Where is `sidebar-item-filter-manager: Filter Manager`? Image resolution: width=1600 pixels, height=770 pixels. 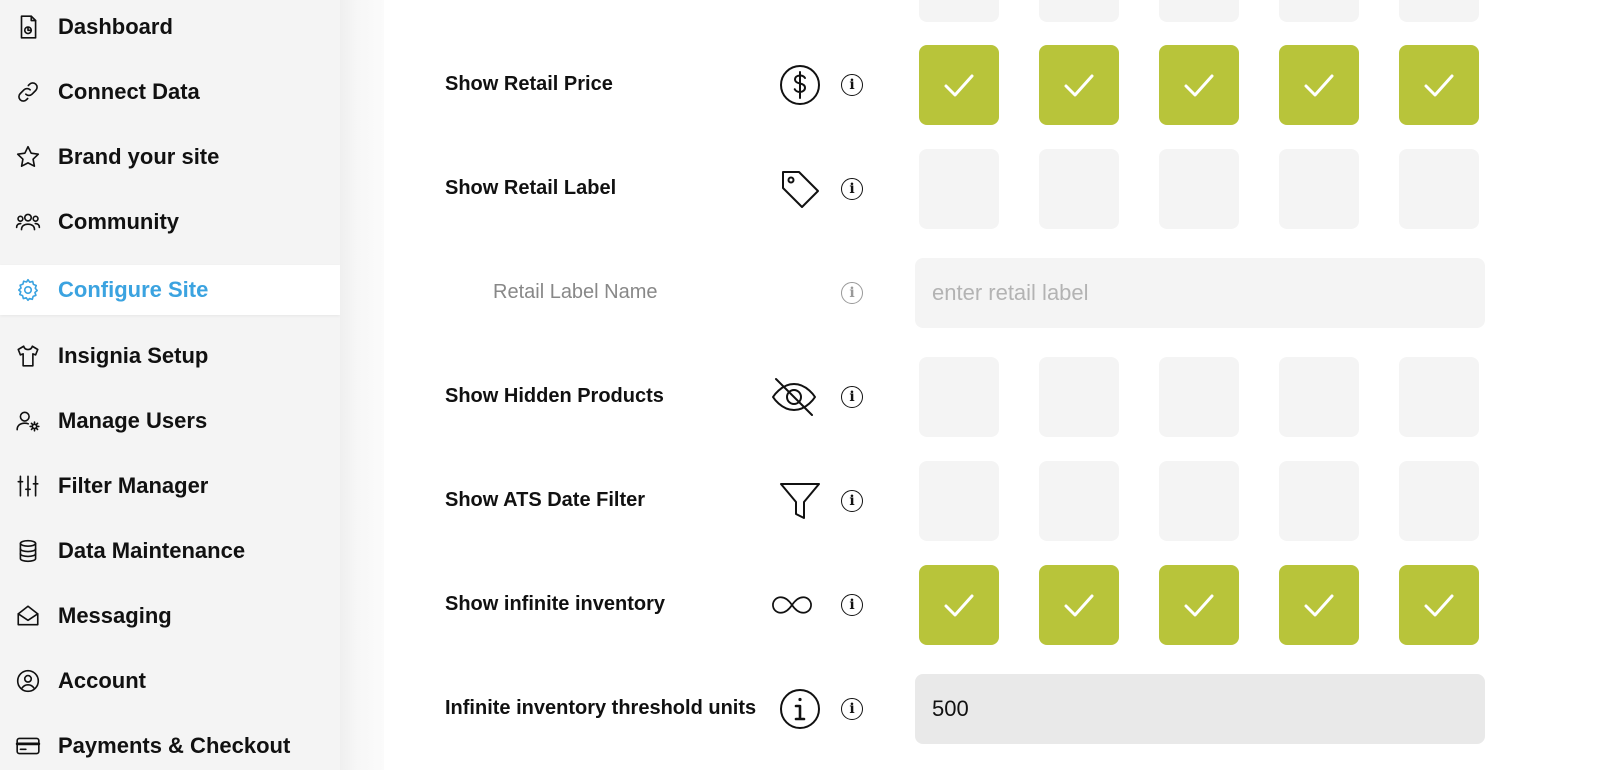
sidebar-item-filter-manager: Filter Manager is located at coordinates (170, 486).